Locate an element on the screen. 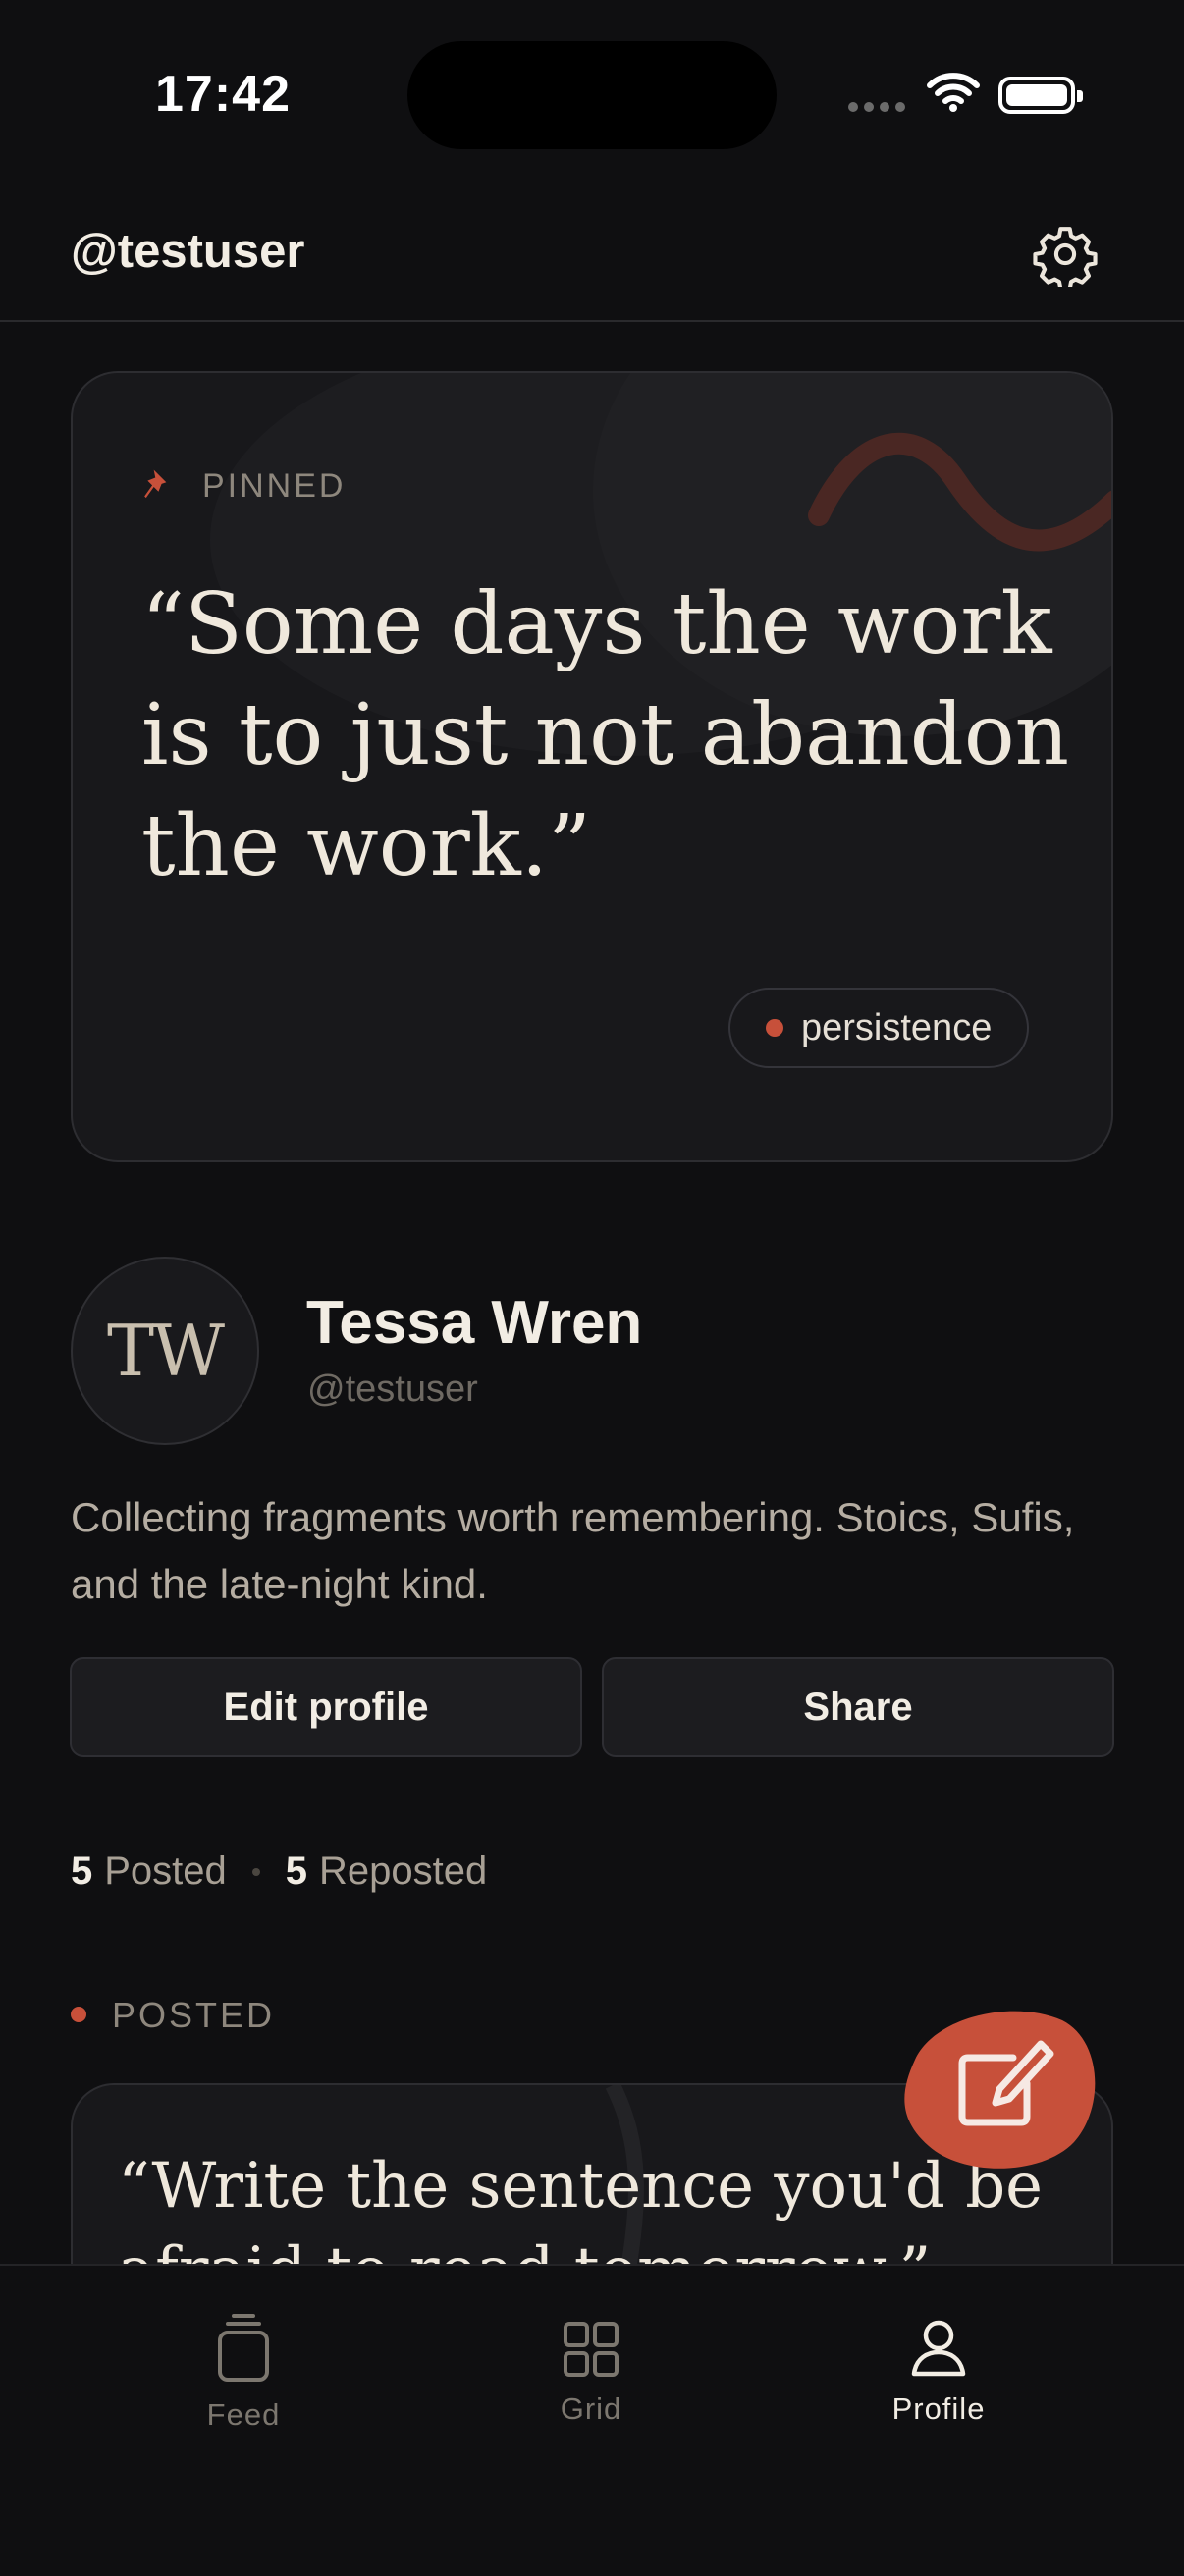 The height and width of the screenshot is (2576, 1184). nav-item-feed: Feed is located at coordinates (243, 2373).